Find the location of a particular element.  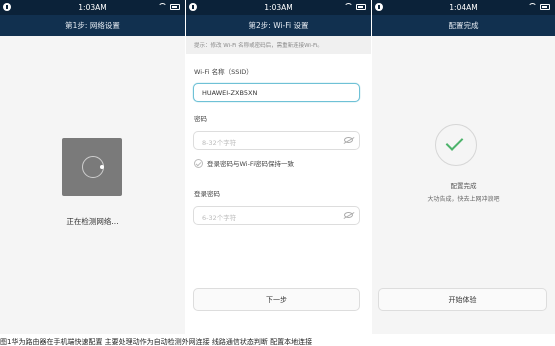

start-experience-button: 开始体验 is located at coordinates (462, 299).